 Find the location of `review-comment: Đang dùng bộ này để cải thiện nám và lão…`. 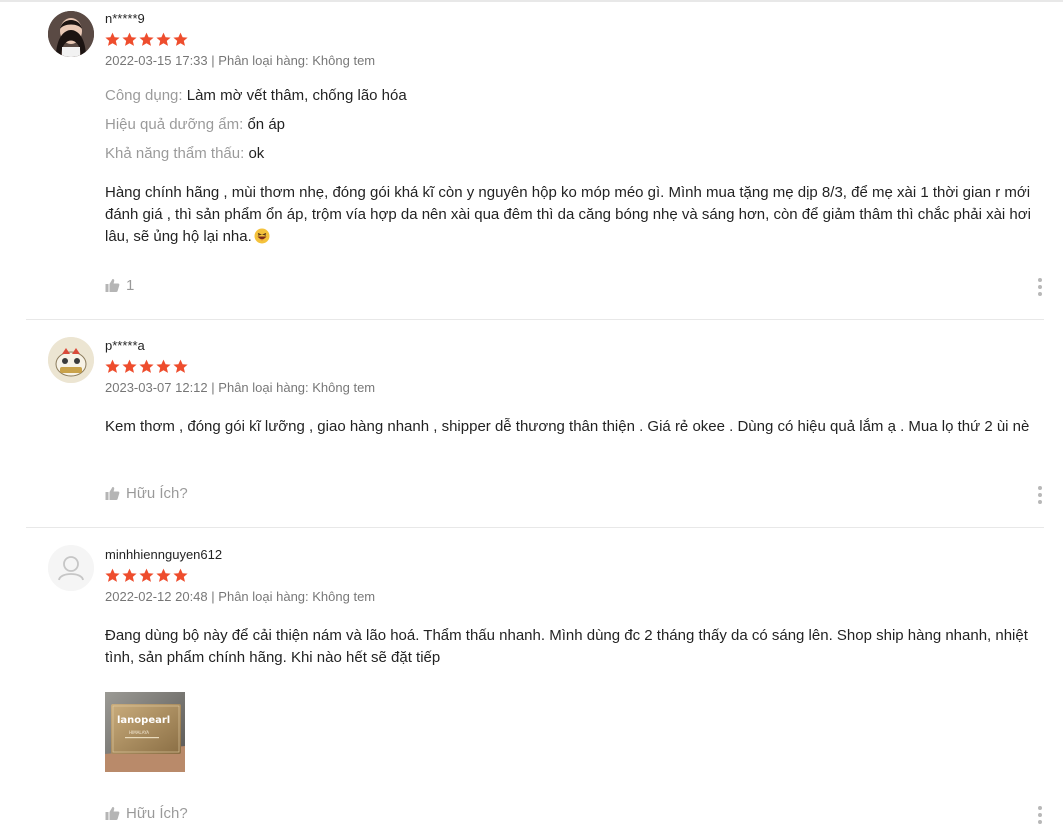

review-comment: Đang dùng bộ này để cải thiện nám và lão… is located at coordinates (566, 646).